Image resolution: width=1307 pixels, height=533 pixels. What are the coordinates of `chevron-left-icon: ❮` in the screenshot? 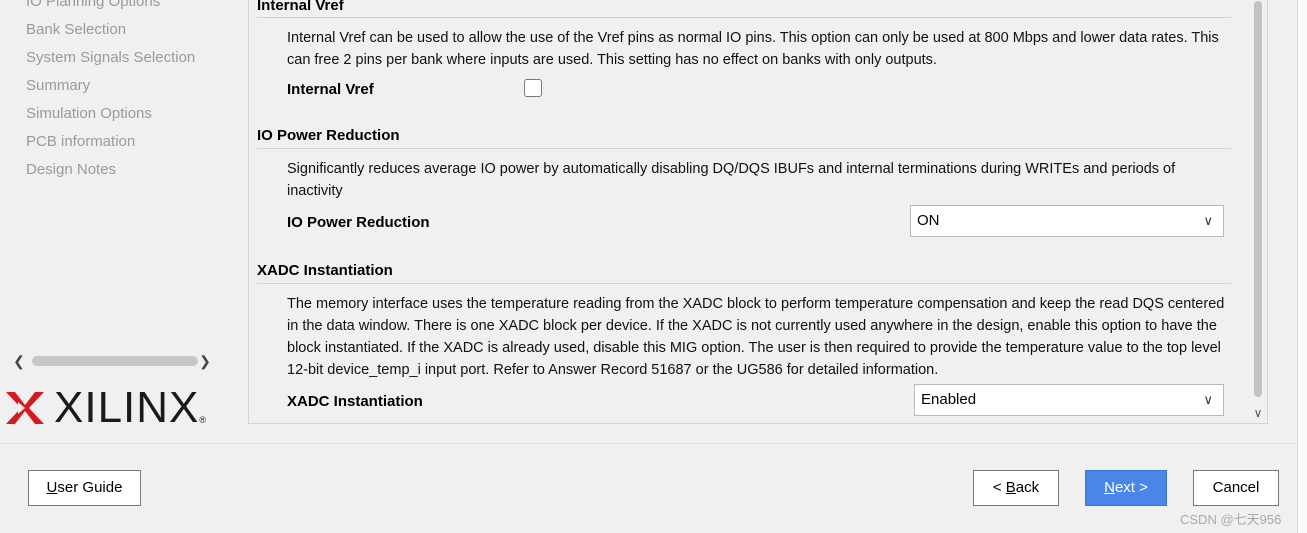 It's located at (19, 361).